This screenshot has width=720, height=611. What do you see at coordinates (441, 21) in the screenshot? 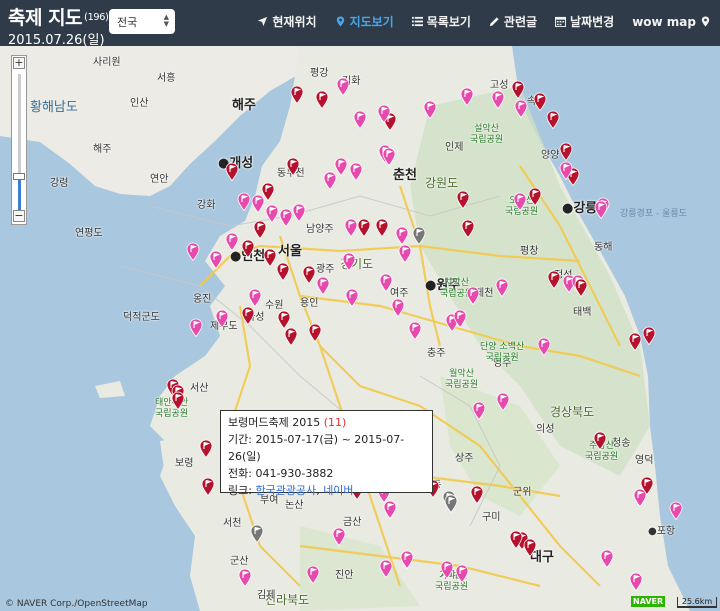
I see `nav-list-view: 목록보기` at bounding box center [441, 21].